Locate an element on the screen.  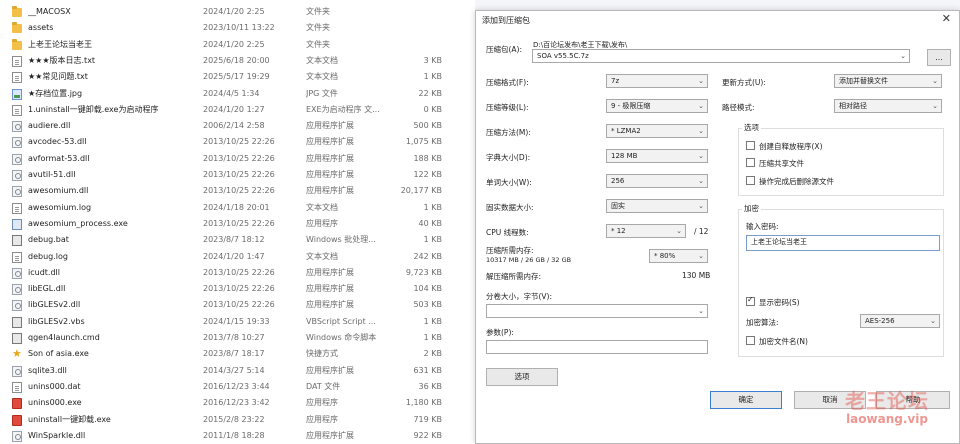
image-file-icon is located at coordinates (17, 94).